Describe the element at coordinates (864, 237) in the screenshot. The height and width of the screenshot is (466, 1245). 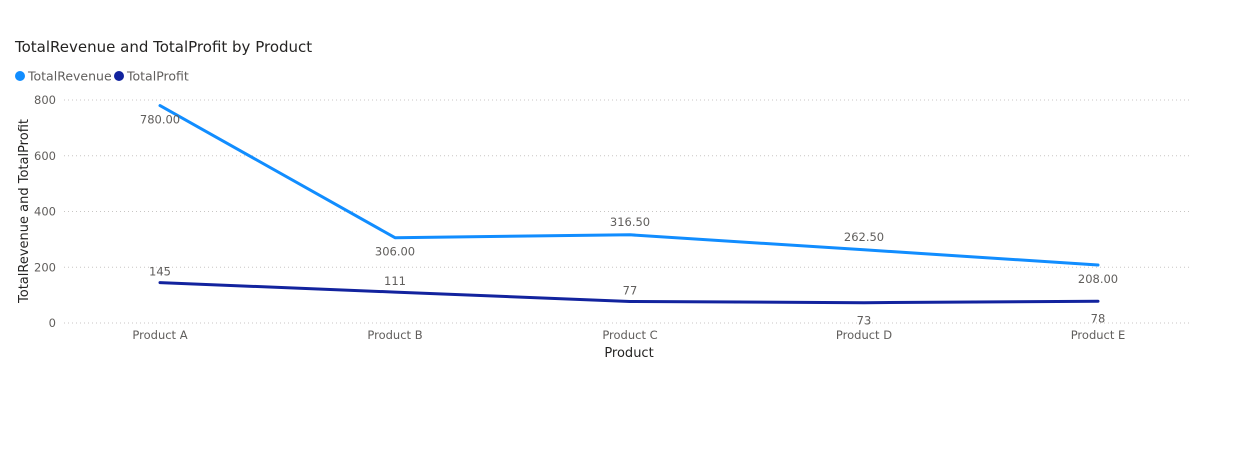
I see `data-label-totalrevenue: 262.50` at that location.